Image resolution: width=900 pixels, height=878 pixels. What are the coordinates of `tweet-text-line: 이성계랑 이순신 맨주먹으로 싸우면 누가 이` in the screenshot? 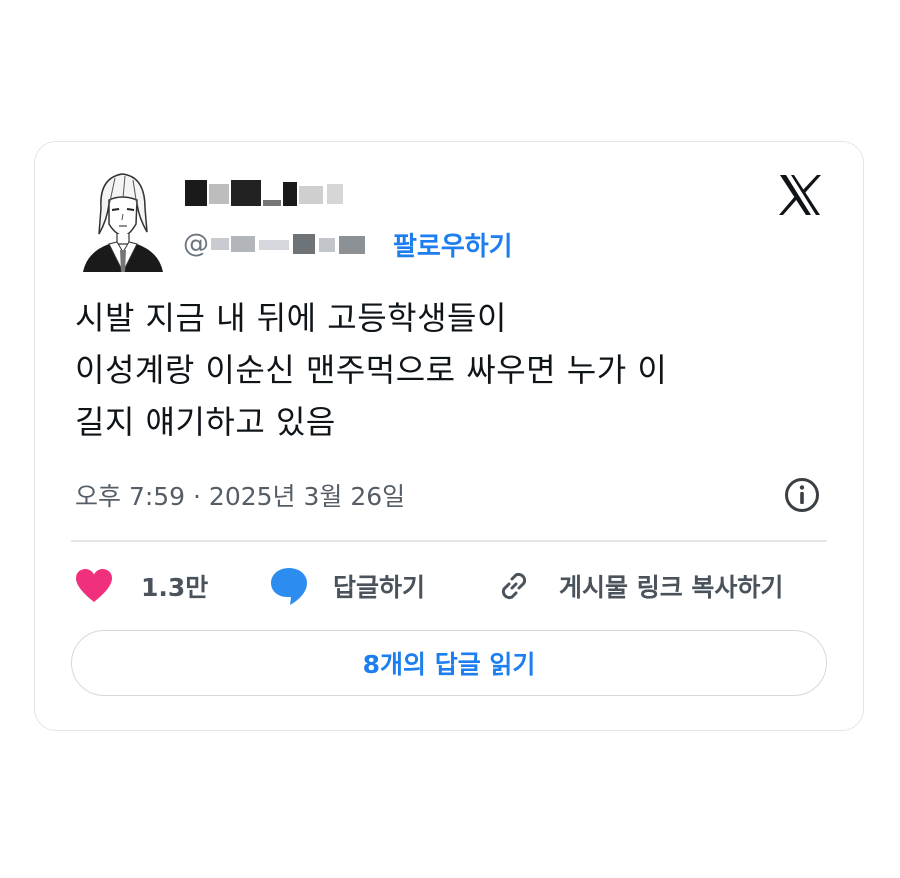 It's located at (371, 370).